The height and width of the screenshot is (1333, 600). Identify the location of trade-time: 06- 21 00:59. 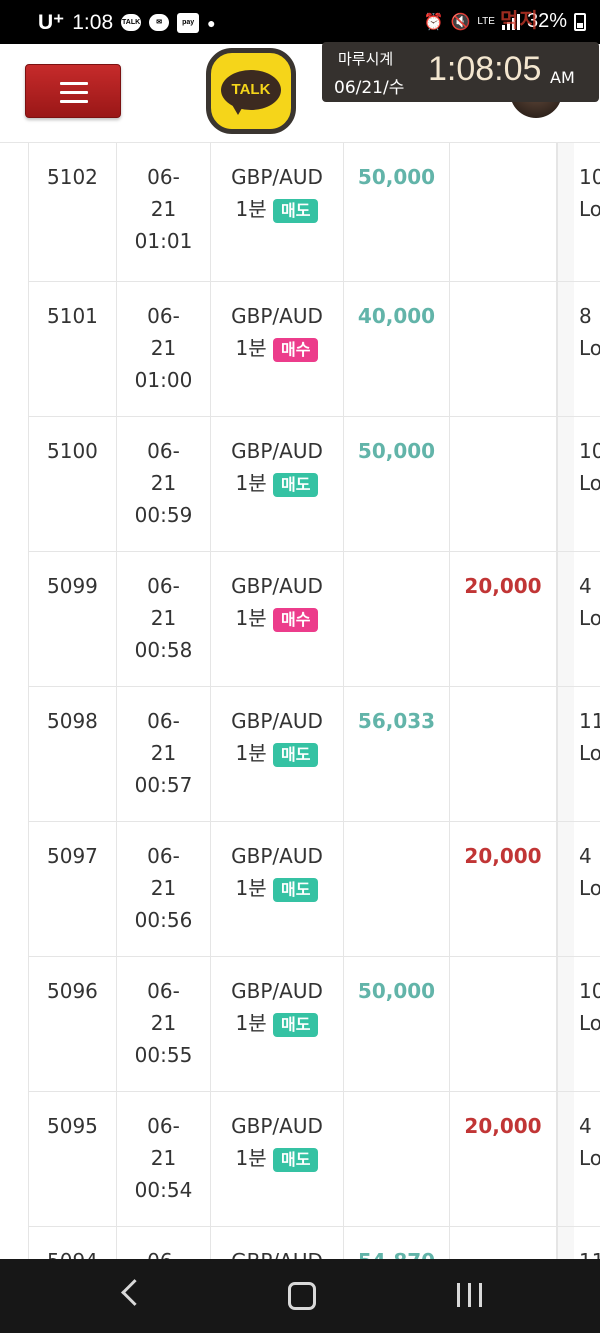
(164, 484).